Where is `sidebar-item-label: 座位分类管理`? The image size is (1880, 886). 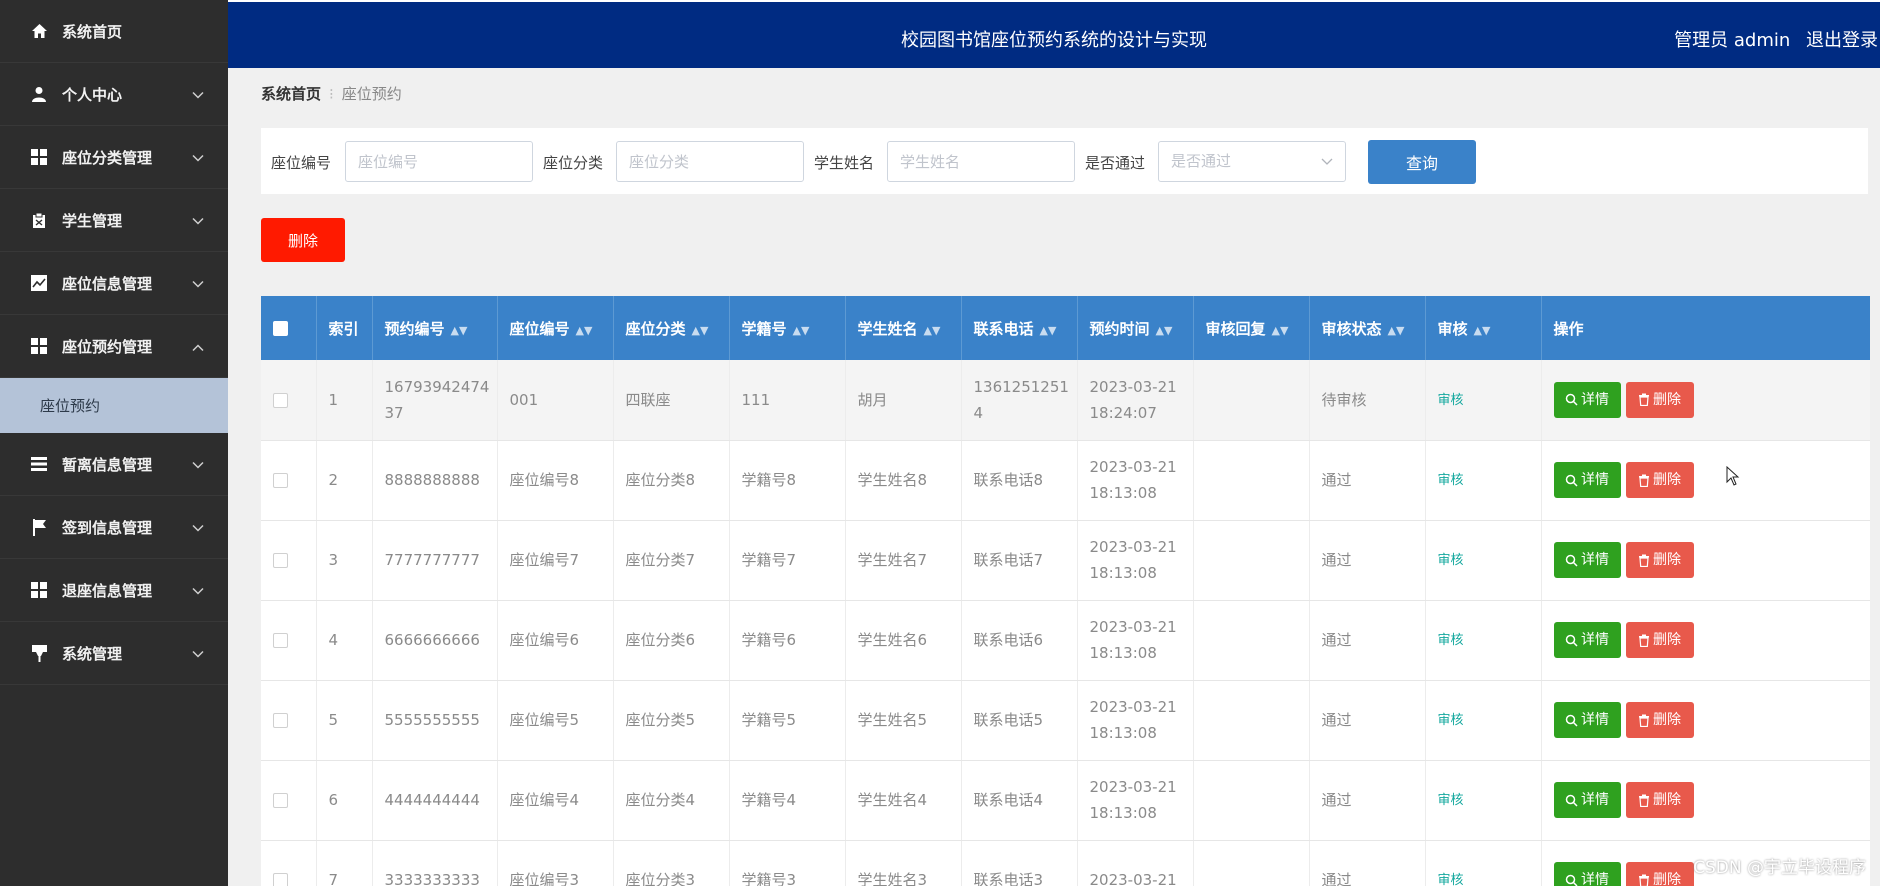
sidebar-item-label: 座位分类管理 is located at coordinates (107, 157).